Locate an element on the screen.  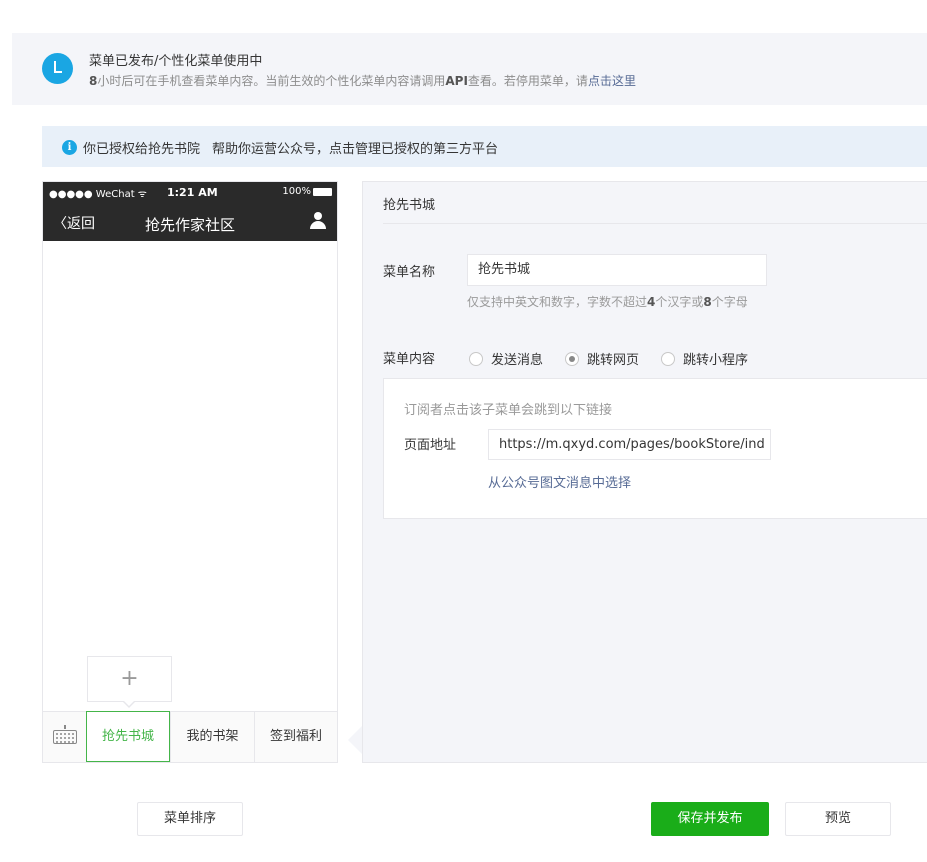
account-title: 抢先作家社区 is located at coordinates (190, 225).